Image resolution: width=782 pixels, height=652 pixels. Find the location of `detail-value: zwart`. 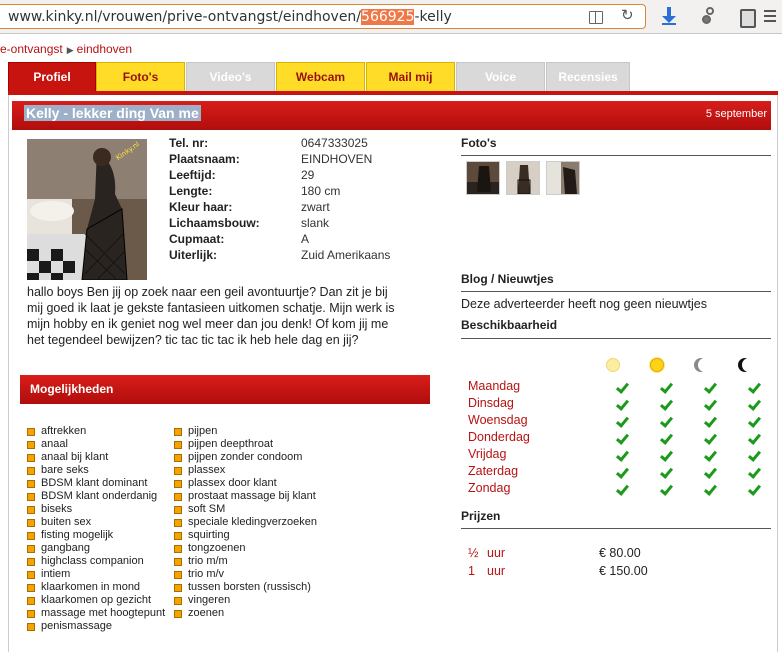

detail-value: zwart is located at coordinates (315, 207).